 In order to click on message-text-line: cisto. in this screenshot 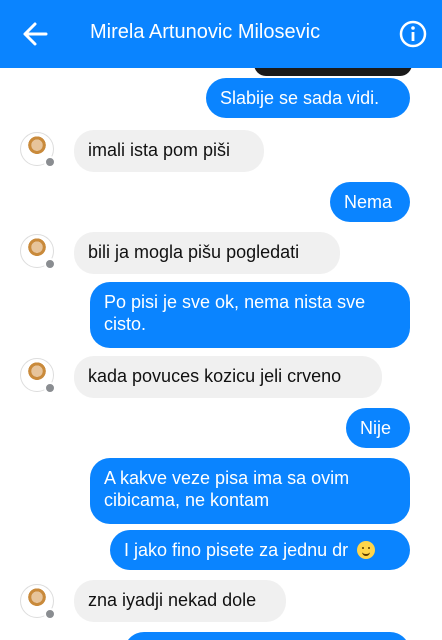, I will do `click(125, 324)`.